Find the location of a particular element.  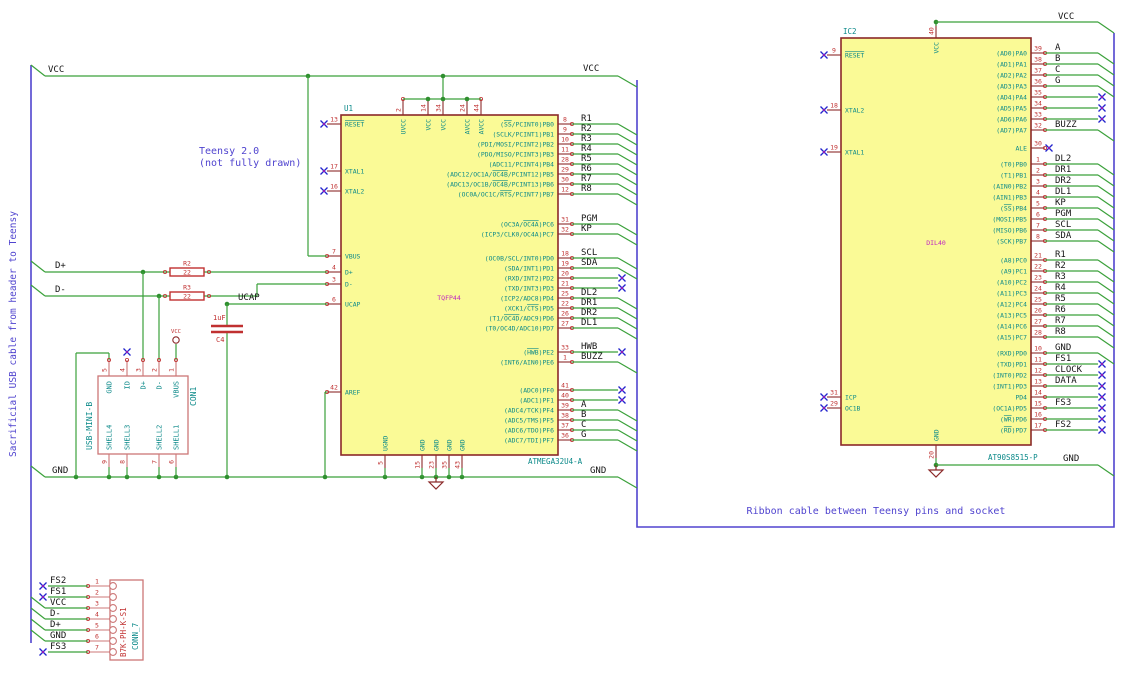

net-label-ic2-gnd: GND is located at coordinates (1071, 459).